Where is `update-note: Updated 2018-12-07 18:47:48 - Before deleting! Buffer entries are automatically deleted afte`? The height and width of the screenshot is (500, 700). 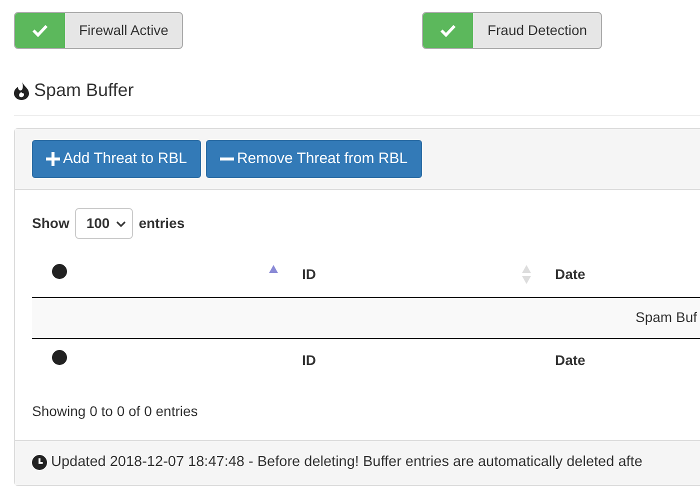 update-note: Updated 2018-12-07 18:47:48 - Before deleting! Buffer entries are automatically deleted afte is located at coordinates (346, 462).